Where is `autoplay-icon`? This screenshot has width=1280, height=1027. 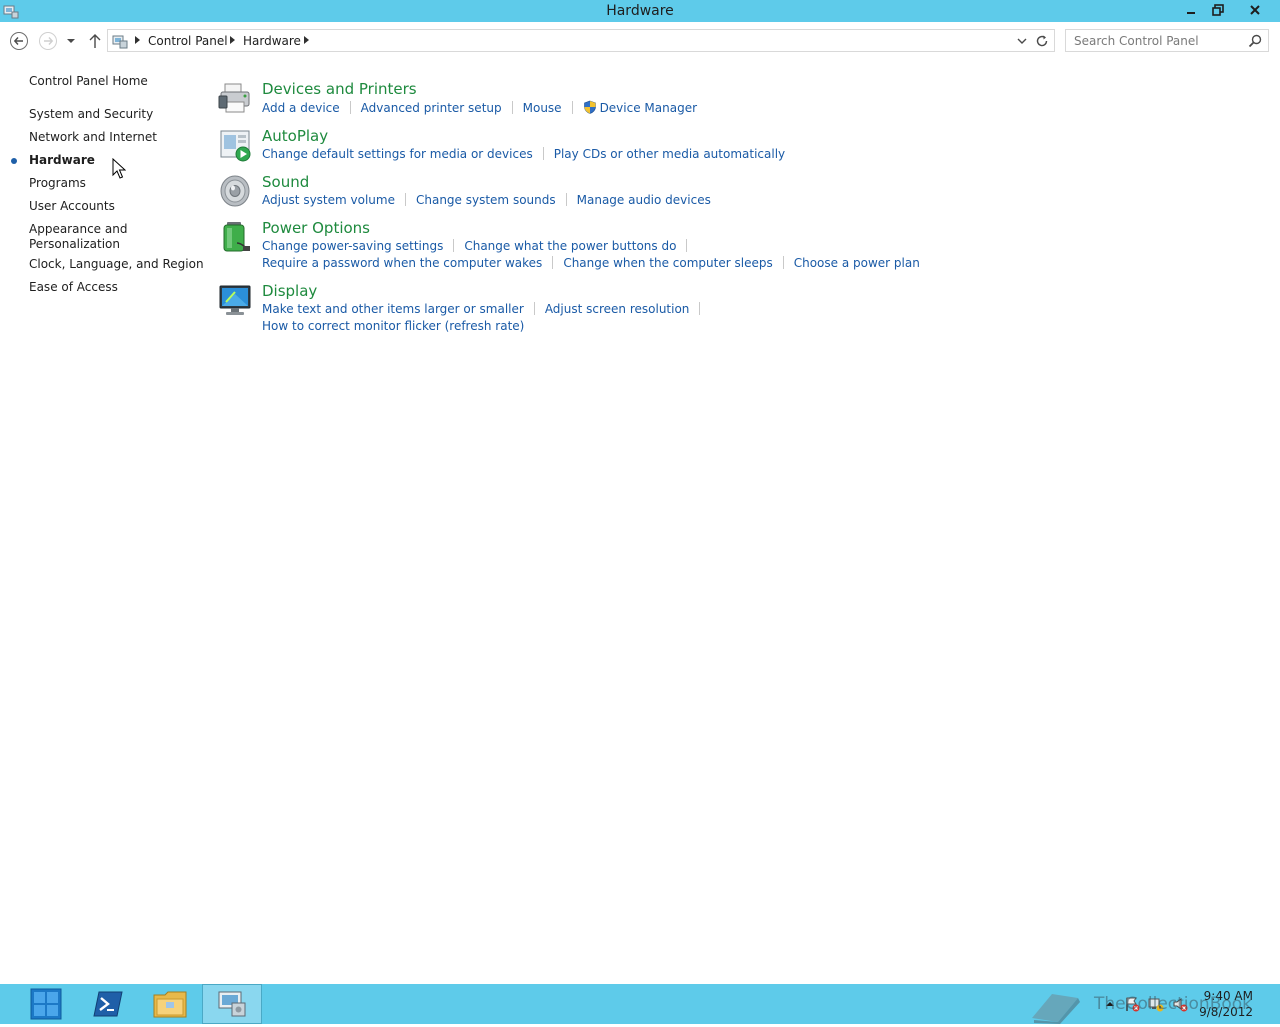
autoplay-icon is located at coordinates (235, 145).